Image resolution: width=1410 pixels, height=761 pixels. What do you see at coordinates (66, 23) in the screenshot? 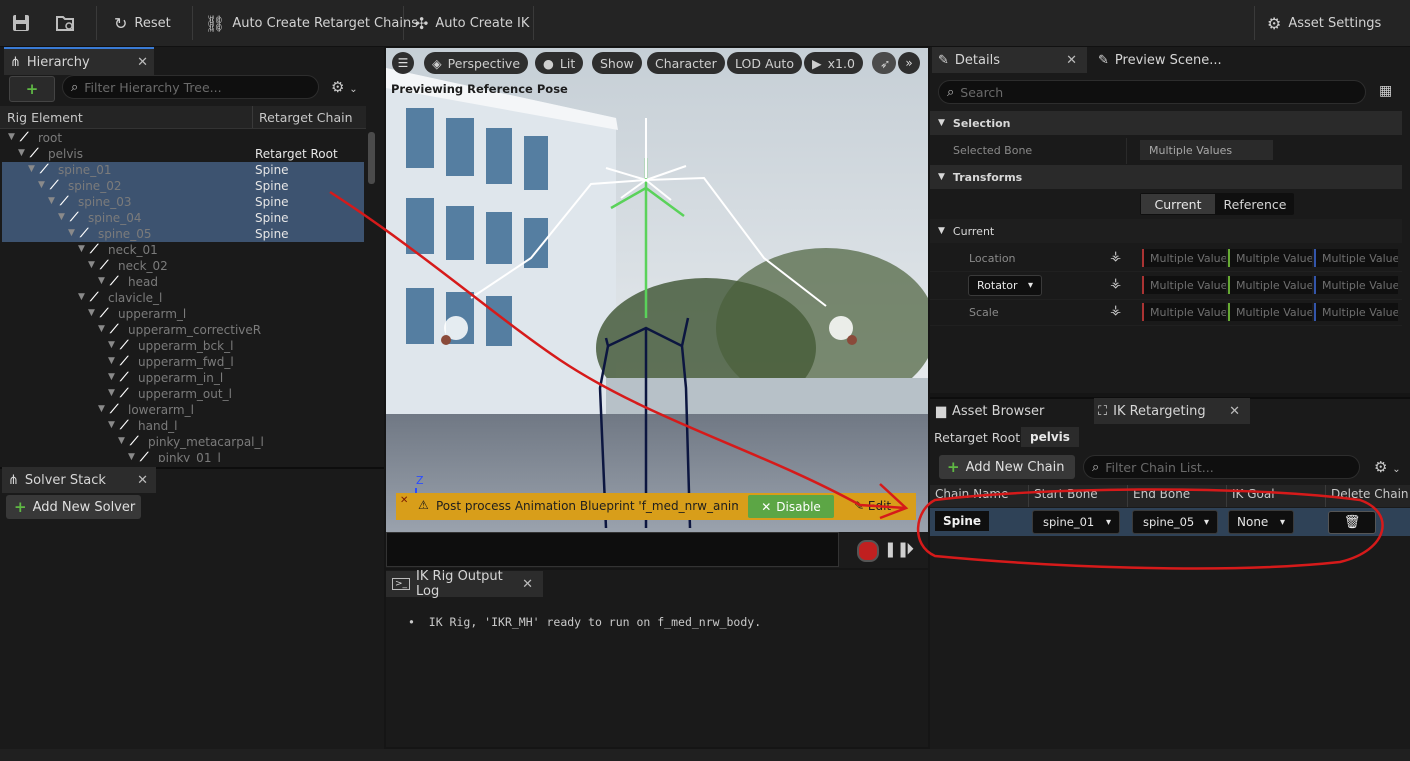
I see `browse-button` at bounding box center [66, 23].